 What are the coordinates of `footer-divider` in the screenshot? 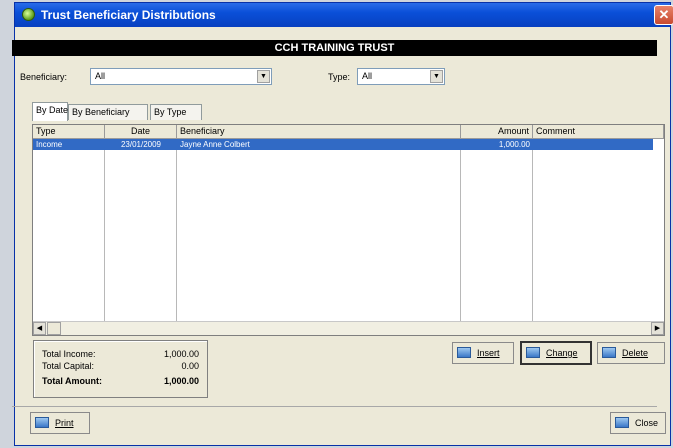 It's located at (334, 406).